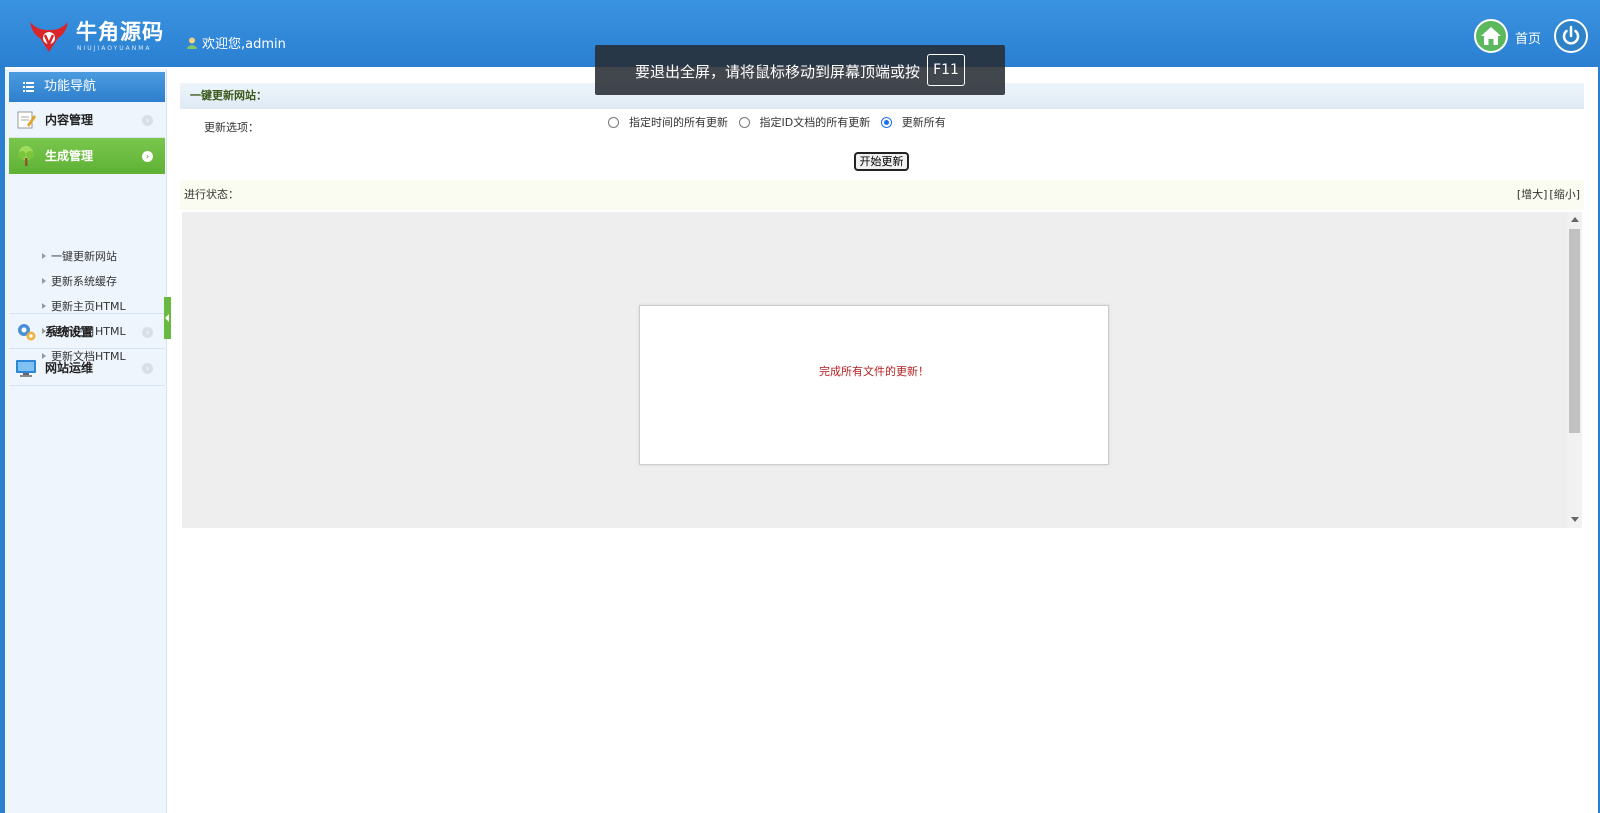  I want to click on sidebar-item-label: 内容管理, so click(69, 120).